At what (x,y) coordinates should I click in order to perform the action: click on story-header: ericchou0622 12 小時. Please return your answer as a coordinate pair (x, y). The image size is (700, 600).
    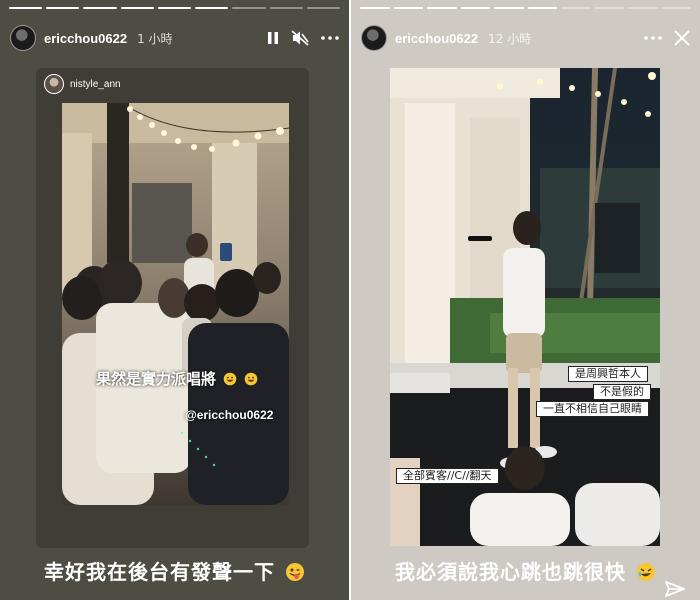
    Looking at the image, I should click on (525, 38).